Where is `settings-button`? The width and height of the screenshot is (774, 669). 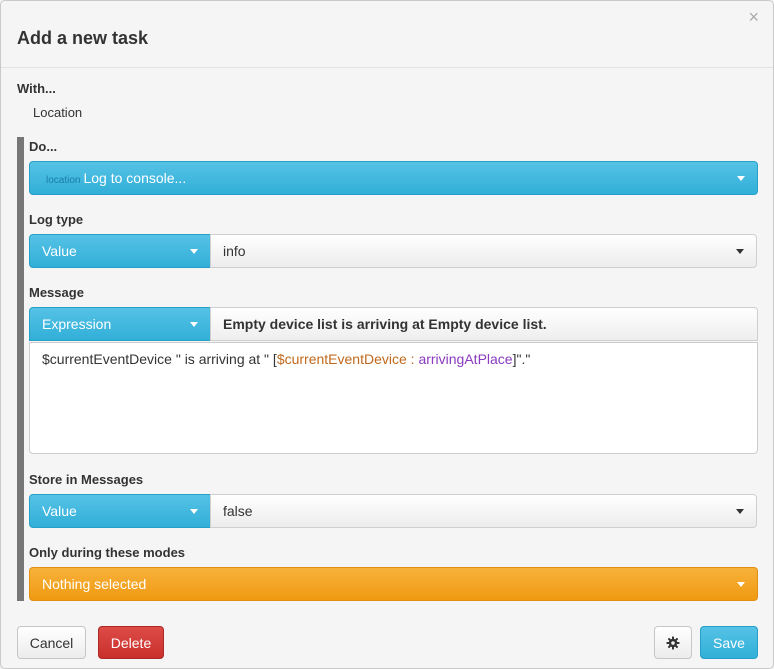
settings-button is located at coordinates (673, 642).